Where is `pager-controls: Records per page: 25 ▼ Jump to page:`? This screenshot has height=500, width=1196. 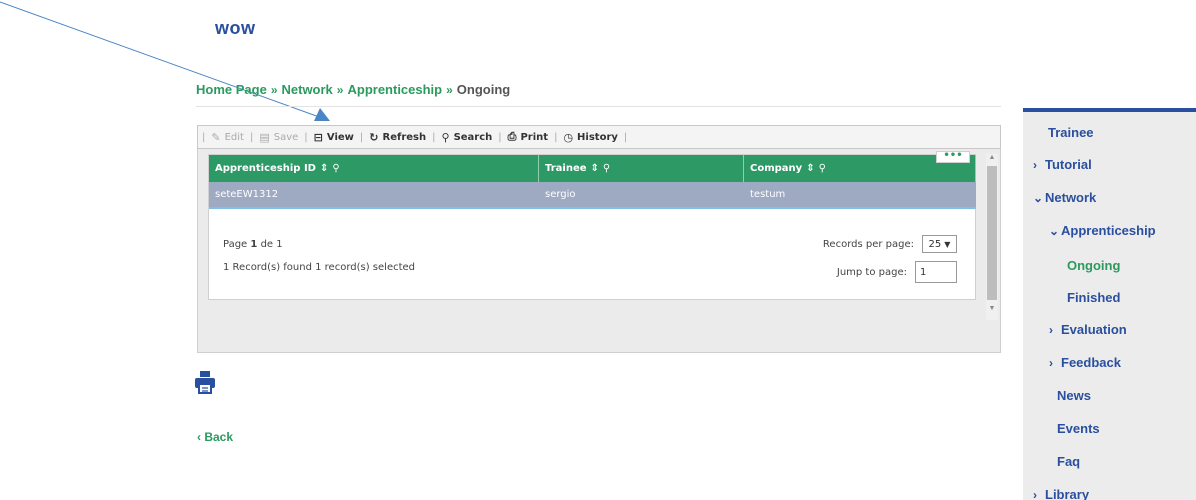
pager-controls: Records per page: 25 ▼ Jump to page: is located at coordinates (890, 261).